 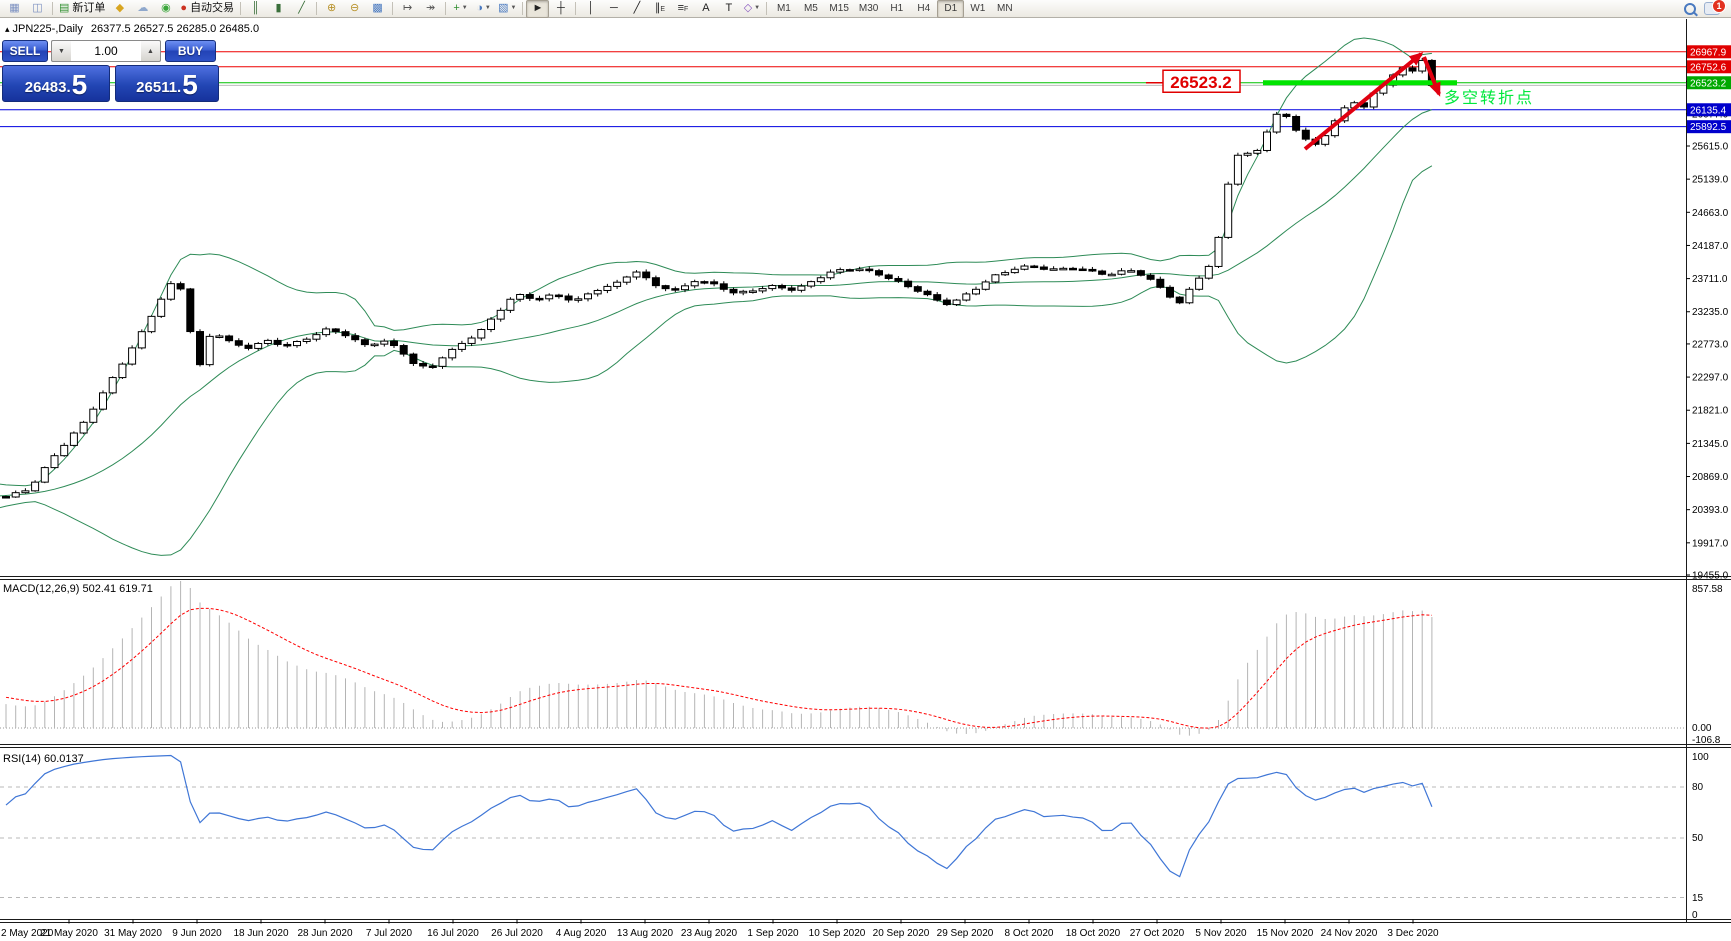 What do you see at coordinates (190, 51) in the screenshot?
I see `buy-button: BUY` at bounding box center [190, 51].